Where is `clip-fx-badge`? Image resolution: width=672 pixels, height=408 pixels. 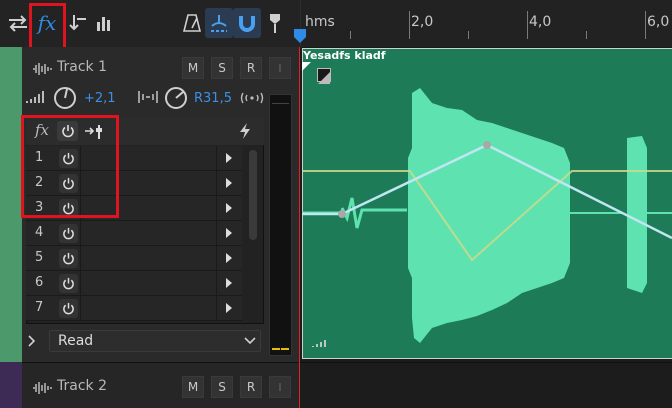 clip-fx-badge is located at coordinates (324, 76).